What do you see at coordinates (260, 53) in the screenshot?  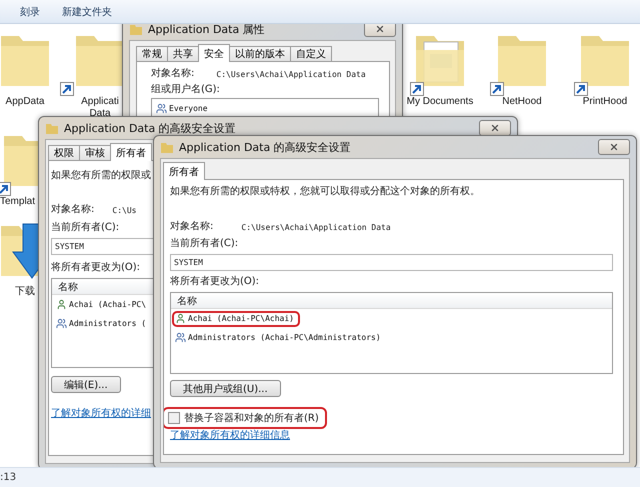 I see `tab: 以前的版本` at bounding box center [260, 53].